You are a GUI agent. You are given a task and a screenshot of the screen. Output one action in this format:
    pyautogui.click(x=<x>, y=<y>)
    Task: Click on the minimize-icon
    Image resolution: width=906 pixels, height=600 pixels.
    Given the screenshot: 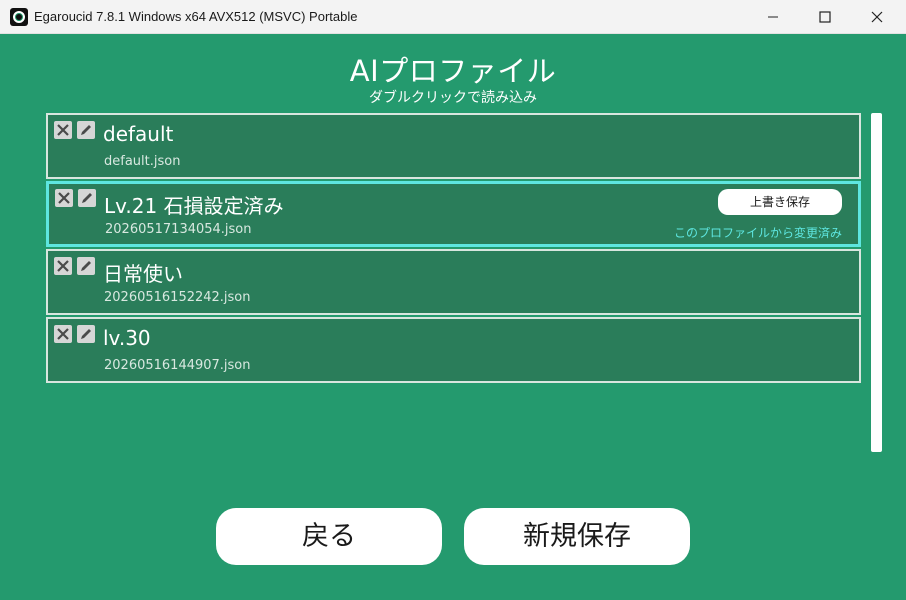 What is the action you would take?
    pyautogui.click(x=773, y=17)
    